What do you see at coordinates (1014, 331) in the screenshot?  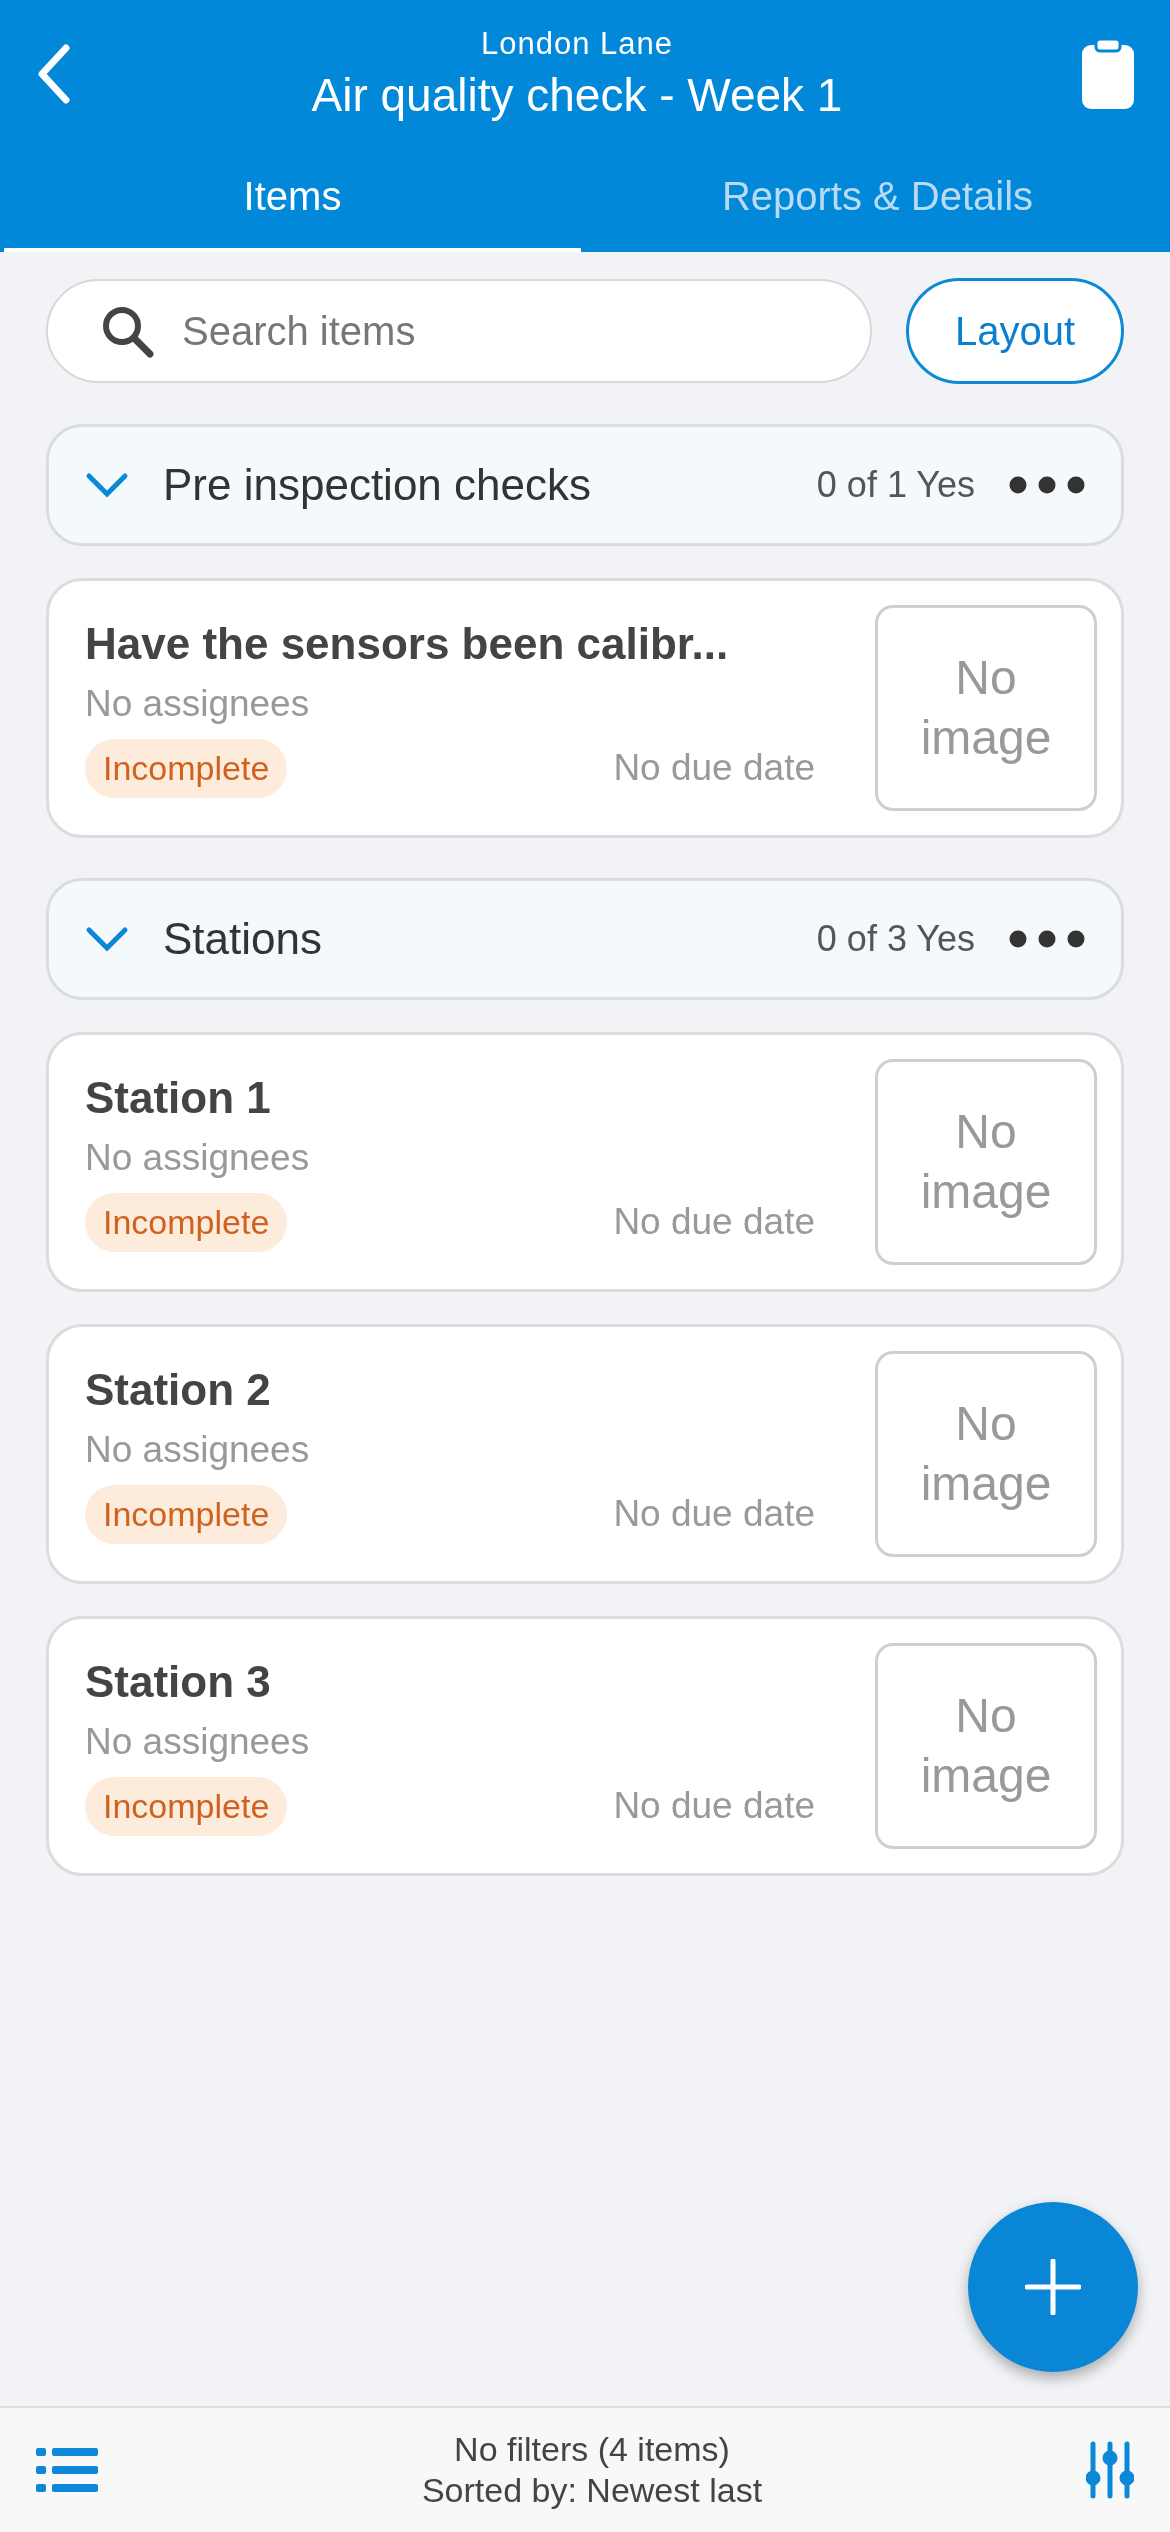 I see `layout-button: Layout` at bounding box center [1014, 331].